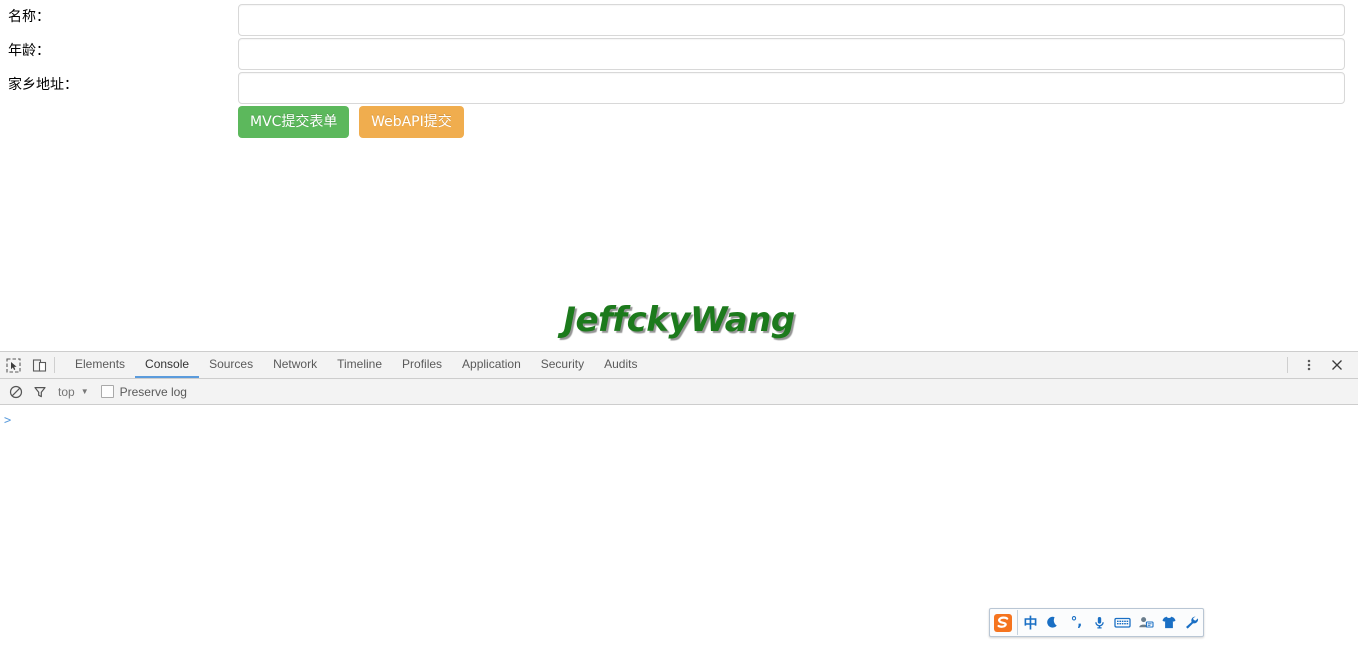  I want to click on preserve-log-label: Preserve log, so click(153, 391).